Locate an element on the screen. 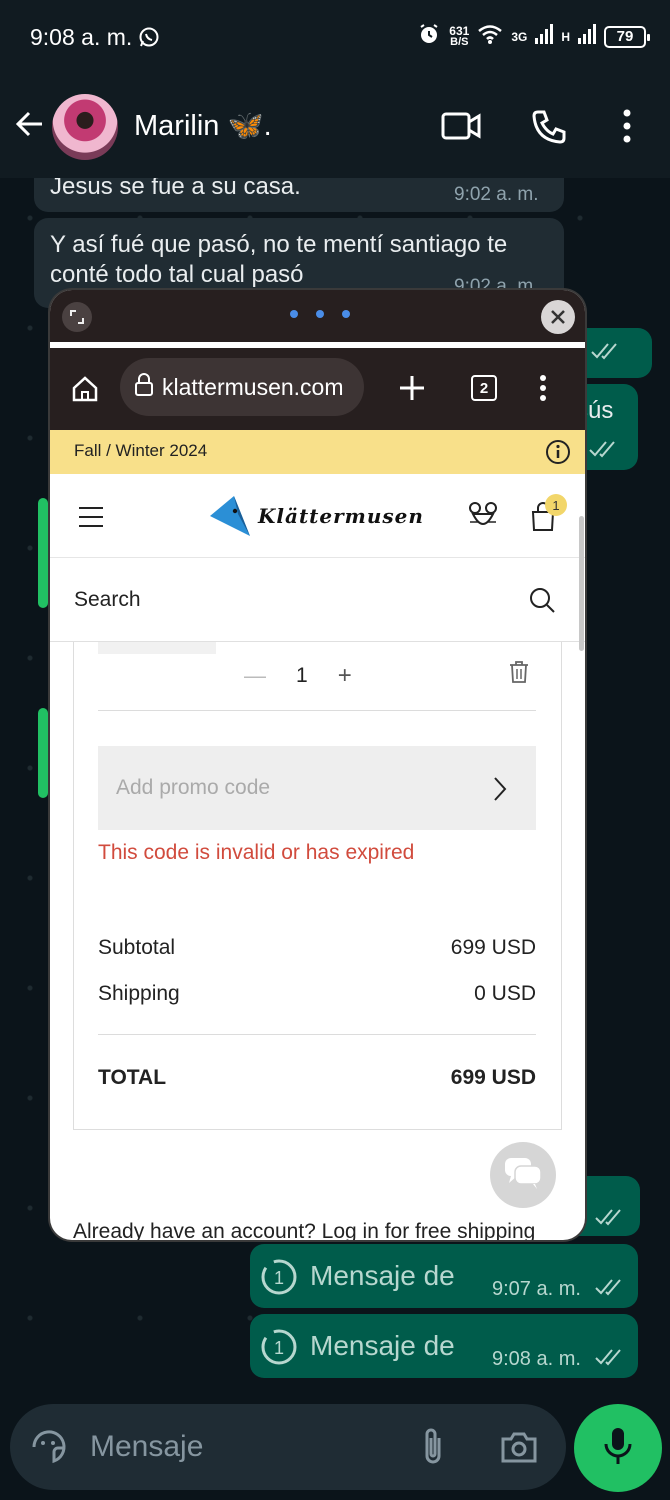  status-time: 9:08 a. m. is located at coordinates (81, 37).